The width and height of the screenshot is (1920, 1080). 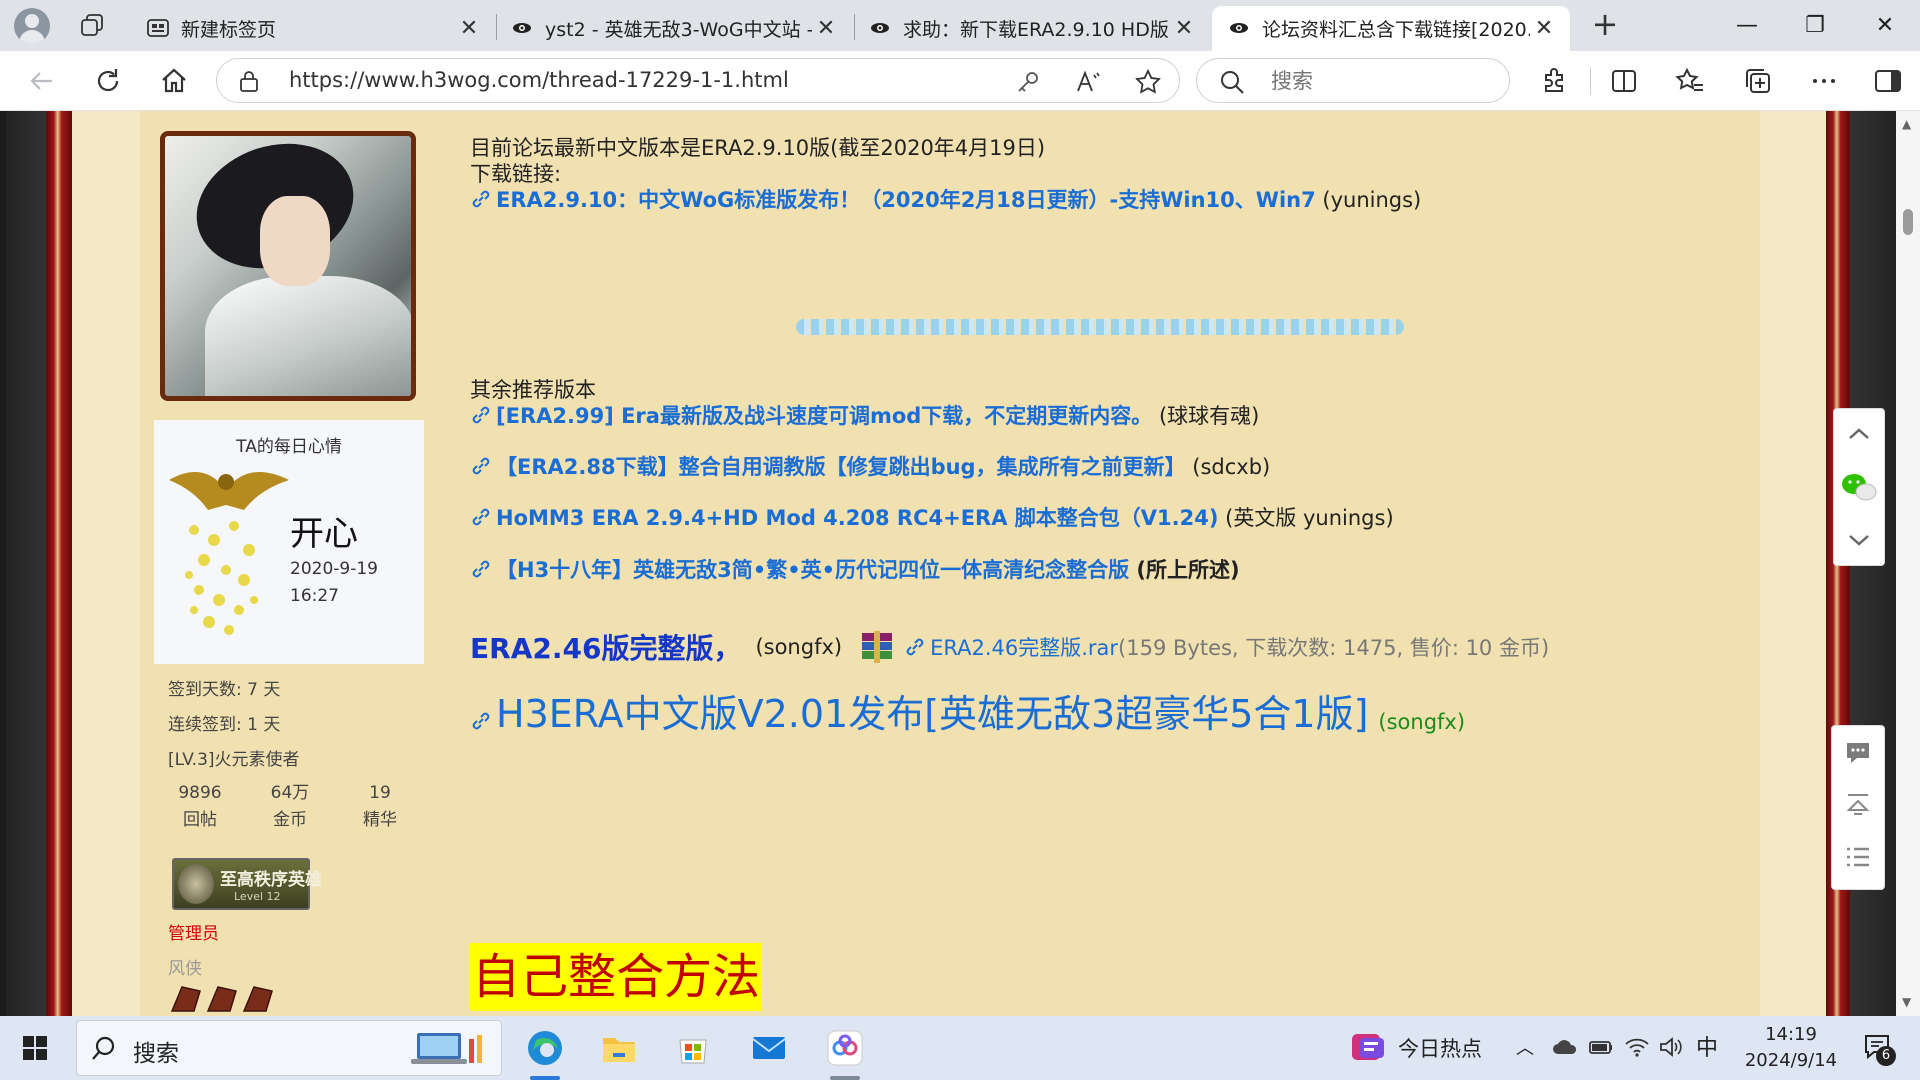 I want to click on floating-tools-panel, so click(x=1858, y=807).